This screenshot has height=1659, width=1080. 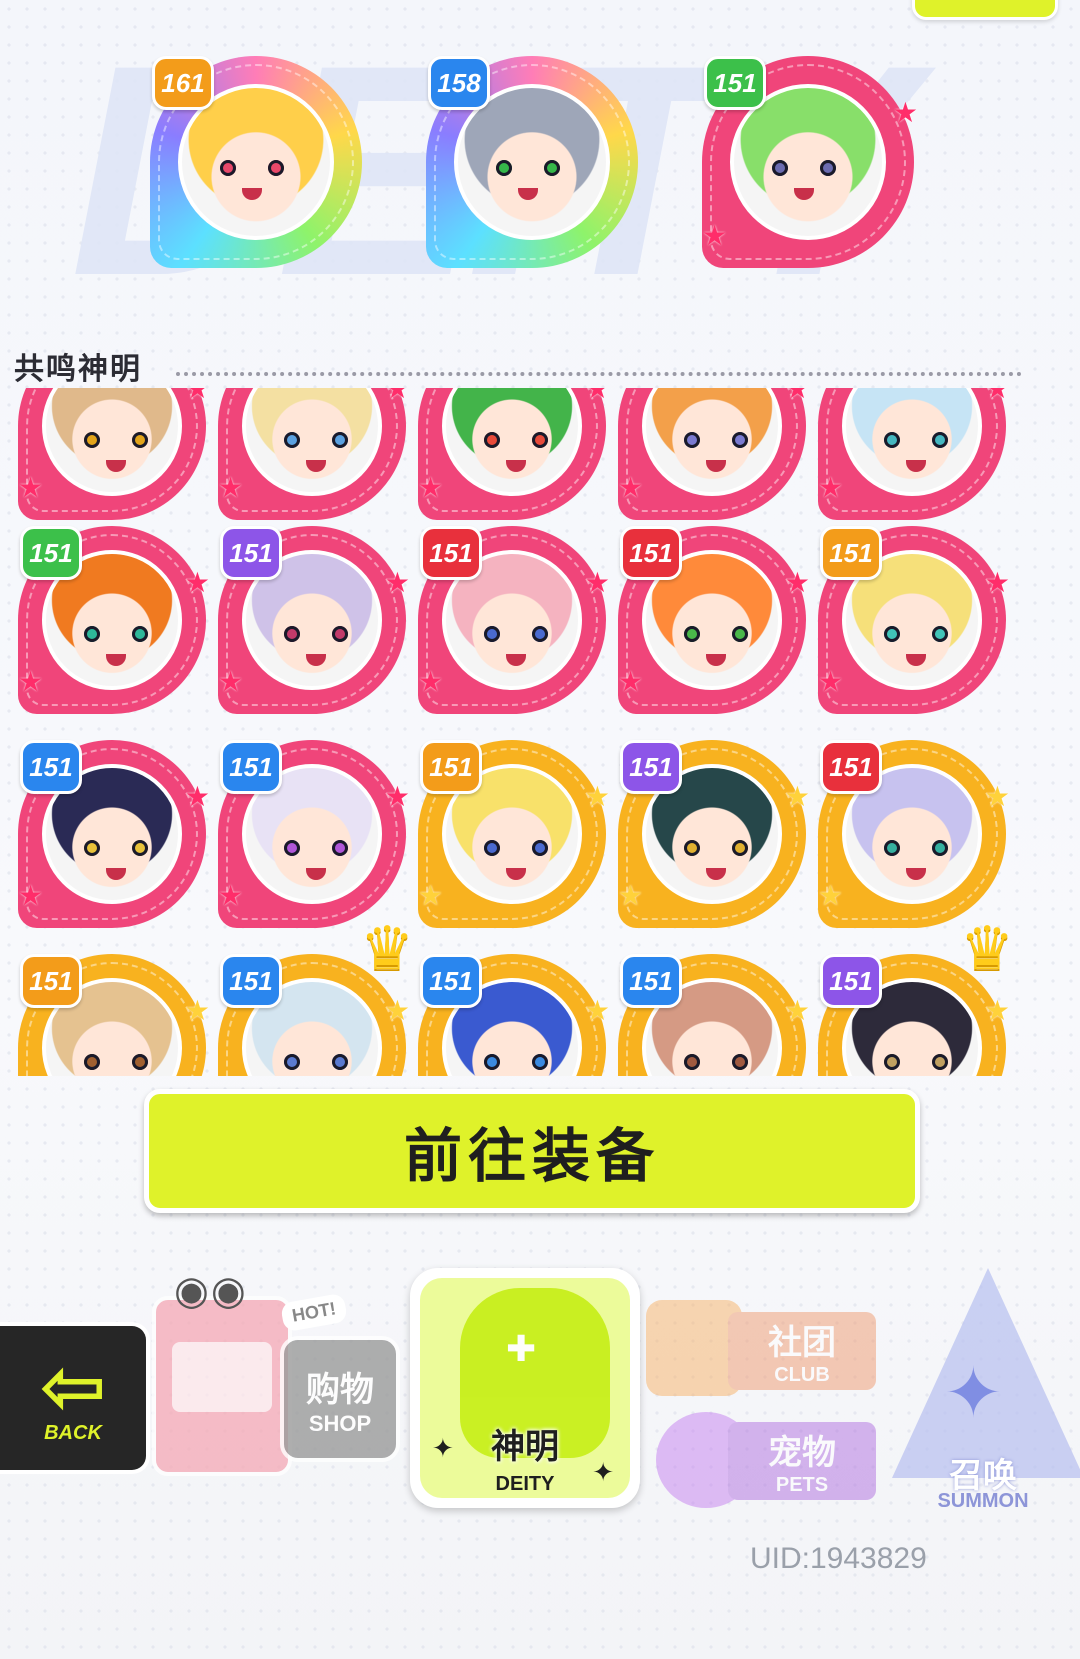 What do you see at coordinates (983, 1501) in the screenshot?
I see `summon-label-en: SUMMON` at bounding box center [983, 1501].